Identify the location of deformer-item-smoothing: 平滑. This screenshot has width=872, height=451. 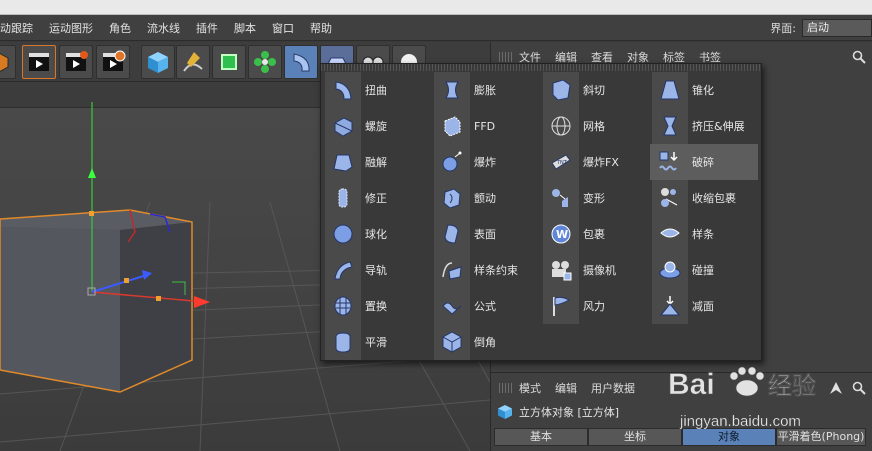
(377, 342).